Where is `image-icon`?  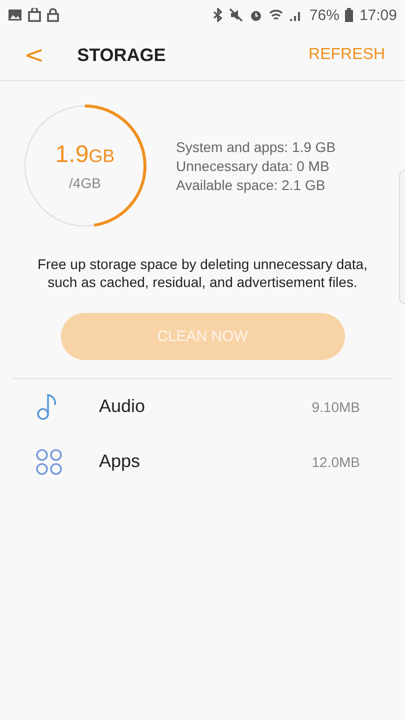 image-icon is located at coordinates (15, 15).